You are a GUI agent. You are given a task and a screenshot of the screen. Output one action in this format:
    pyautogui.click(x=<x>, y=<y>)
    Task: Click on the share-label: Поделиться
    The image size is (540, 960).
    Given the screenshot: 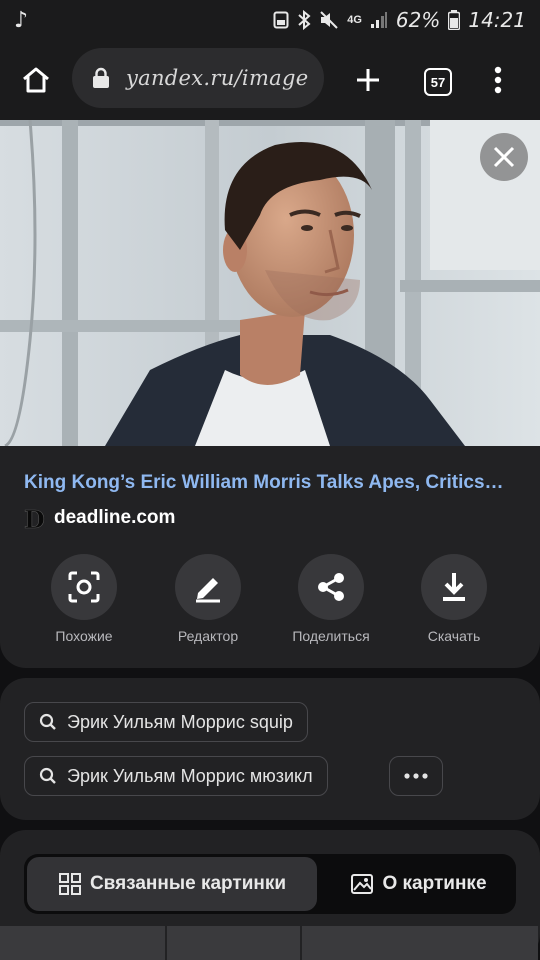 What is the action you would take?
    pyautogui.click(x=331, y=636)
    